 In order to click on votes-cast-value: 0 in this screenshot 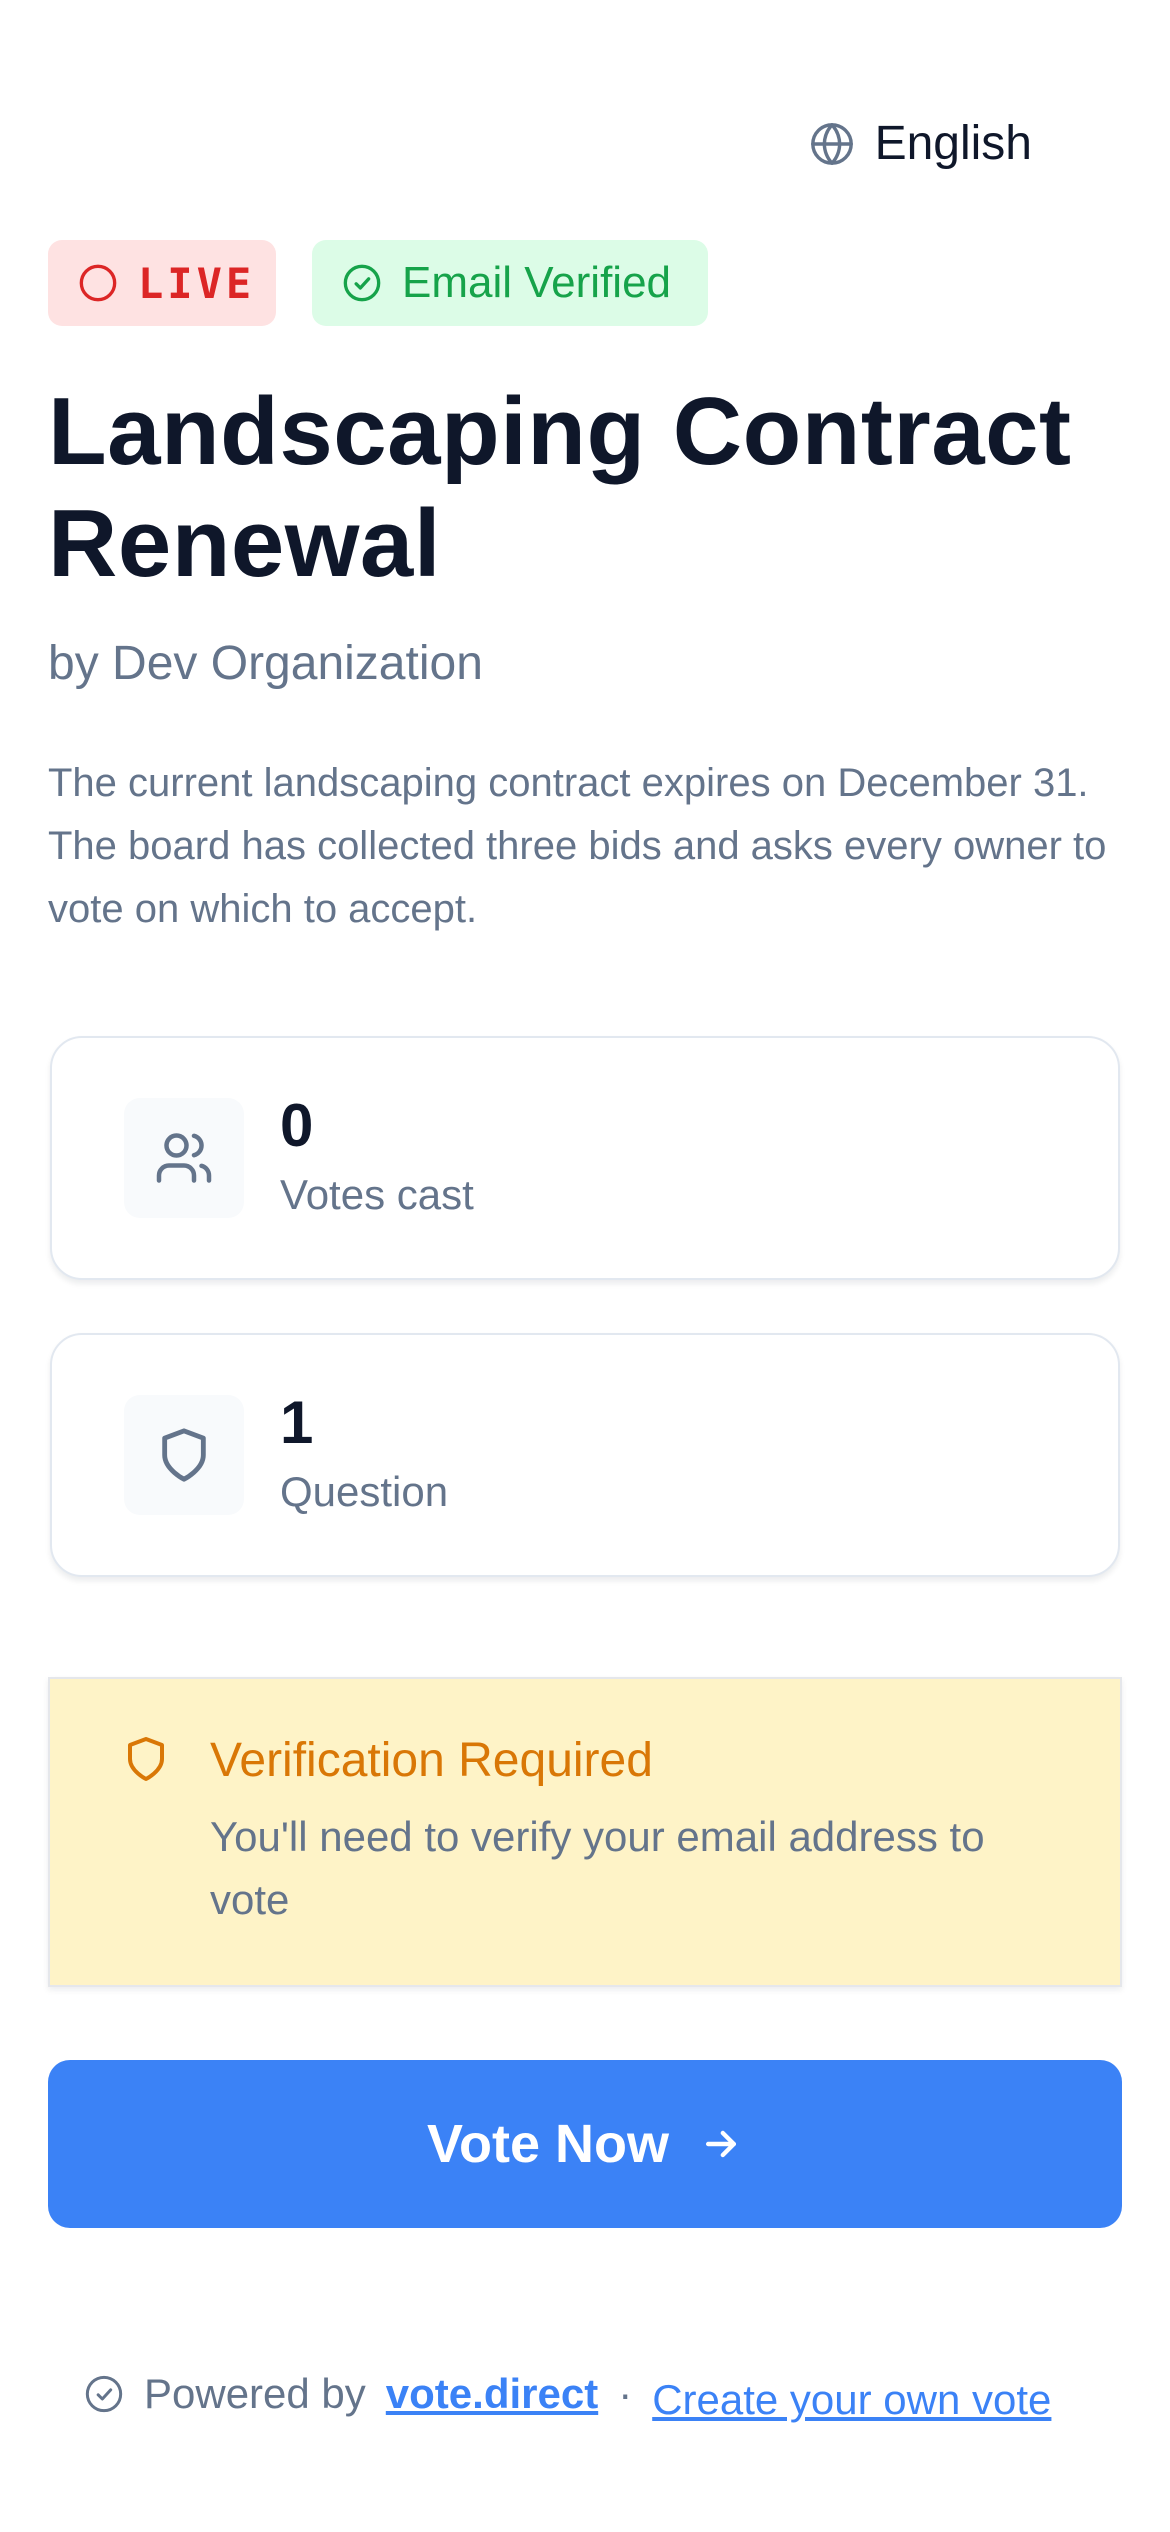, I will do `click(297, 1125)`.